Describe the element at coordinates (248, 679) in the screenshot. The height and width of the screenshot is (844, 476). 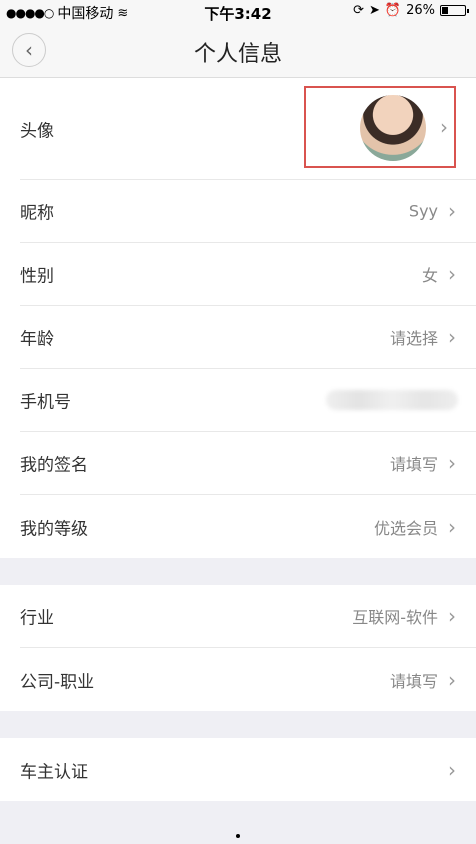
I see `row-company: 公司-职业 请填写 ›` at that location.